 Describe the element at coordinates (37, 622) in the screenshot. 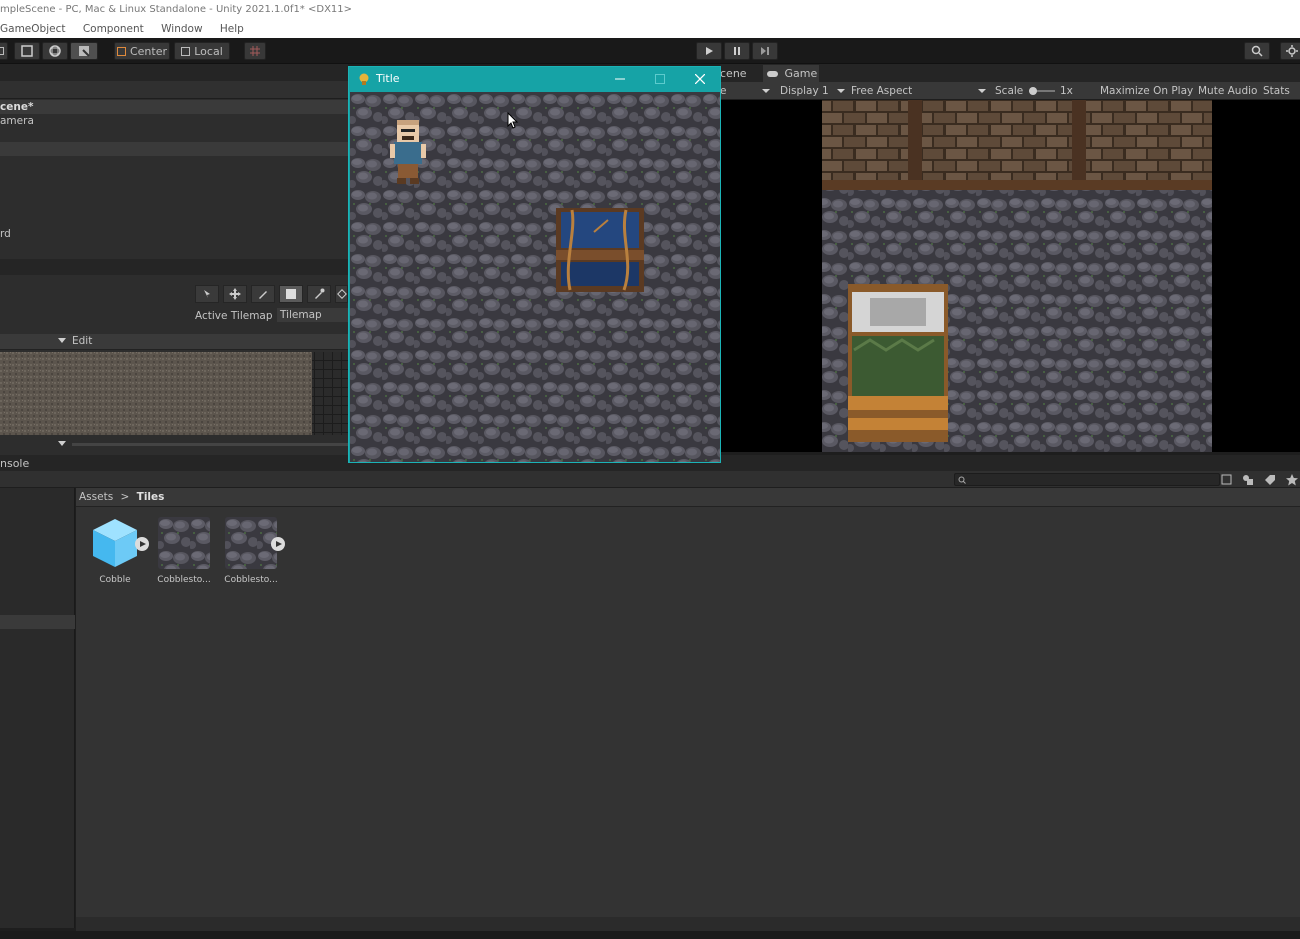

I see `folder-tree-selected` at that location.